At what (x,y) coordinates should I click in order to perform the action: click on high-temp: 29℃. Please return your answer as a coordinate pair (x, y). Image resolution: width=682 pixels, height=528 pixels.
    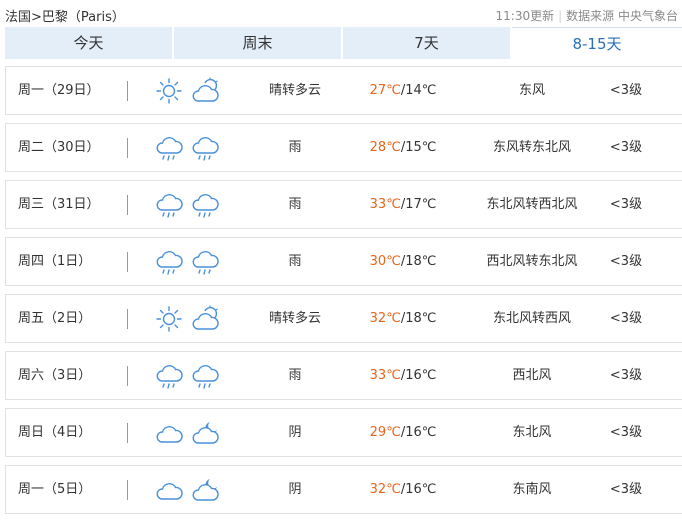
    Looking at the image, I should click on (385, 432).